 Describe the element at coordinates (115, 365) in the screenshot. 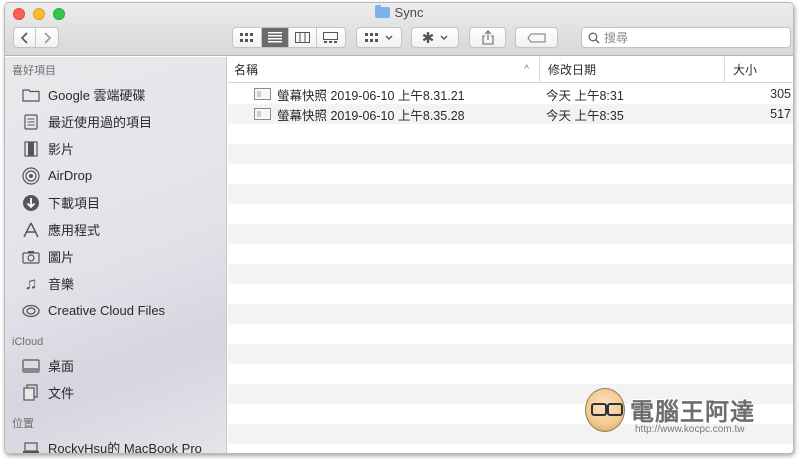

I see `sidebar-item-desktop: 桌面` at that location.